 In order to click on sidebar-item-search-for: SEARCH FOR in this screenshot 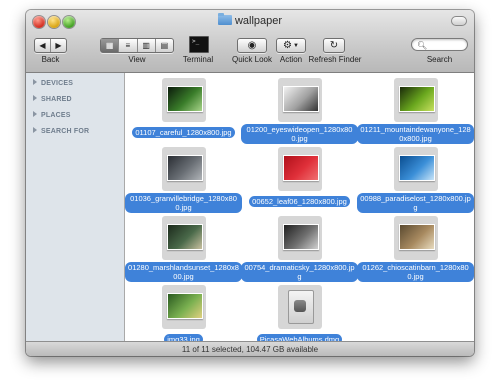, I will do `click(61, 131)`.